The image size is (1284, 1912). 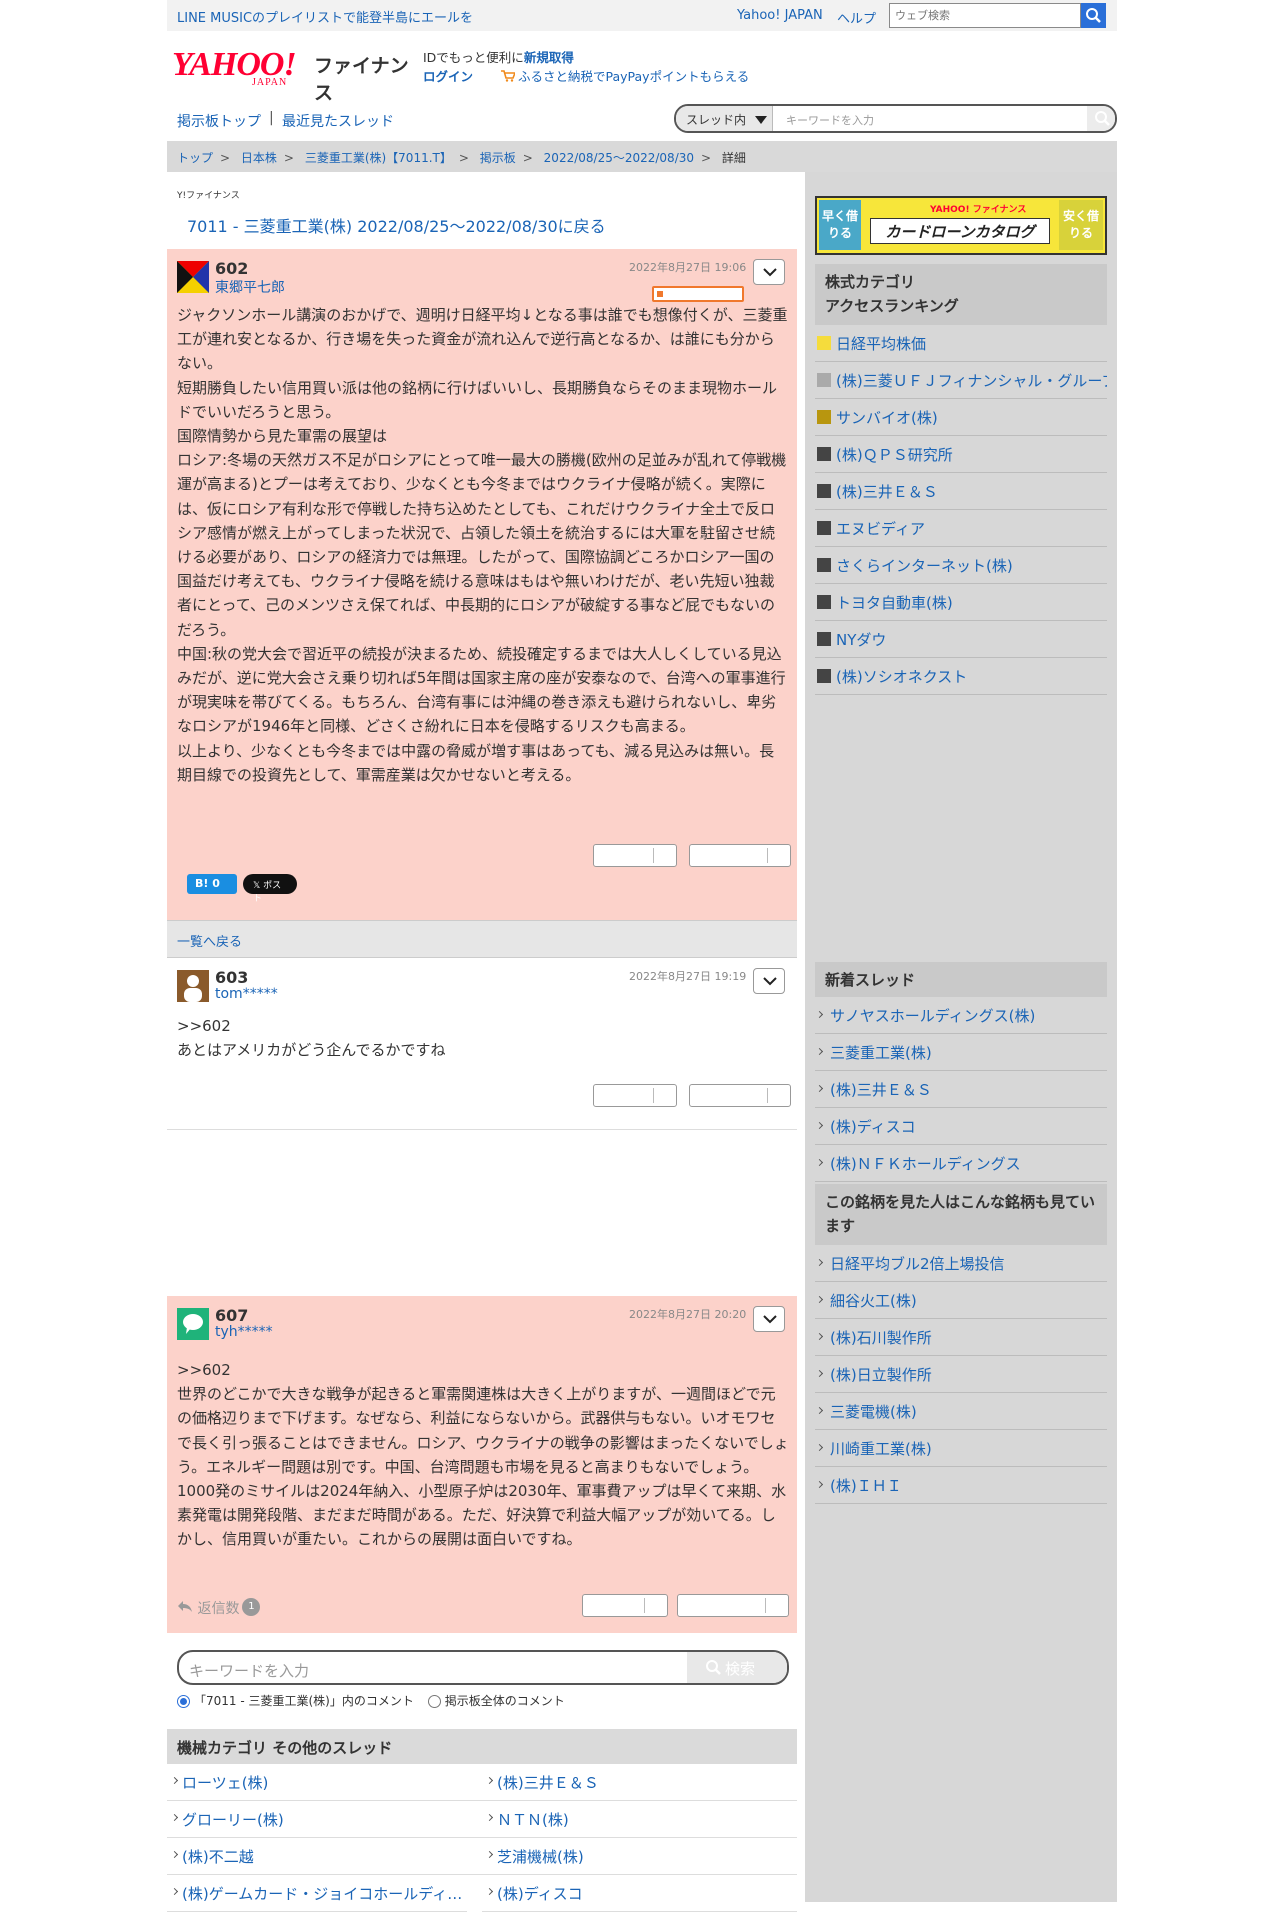 I want to click on chevron-down-icon, so click(x=770, y=981).